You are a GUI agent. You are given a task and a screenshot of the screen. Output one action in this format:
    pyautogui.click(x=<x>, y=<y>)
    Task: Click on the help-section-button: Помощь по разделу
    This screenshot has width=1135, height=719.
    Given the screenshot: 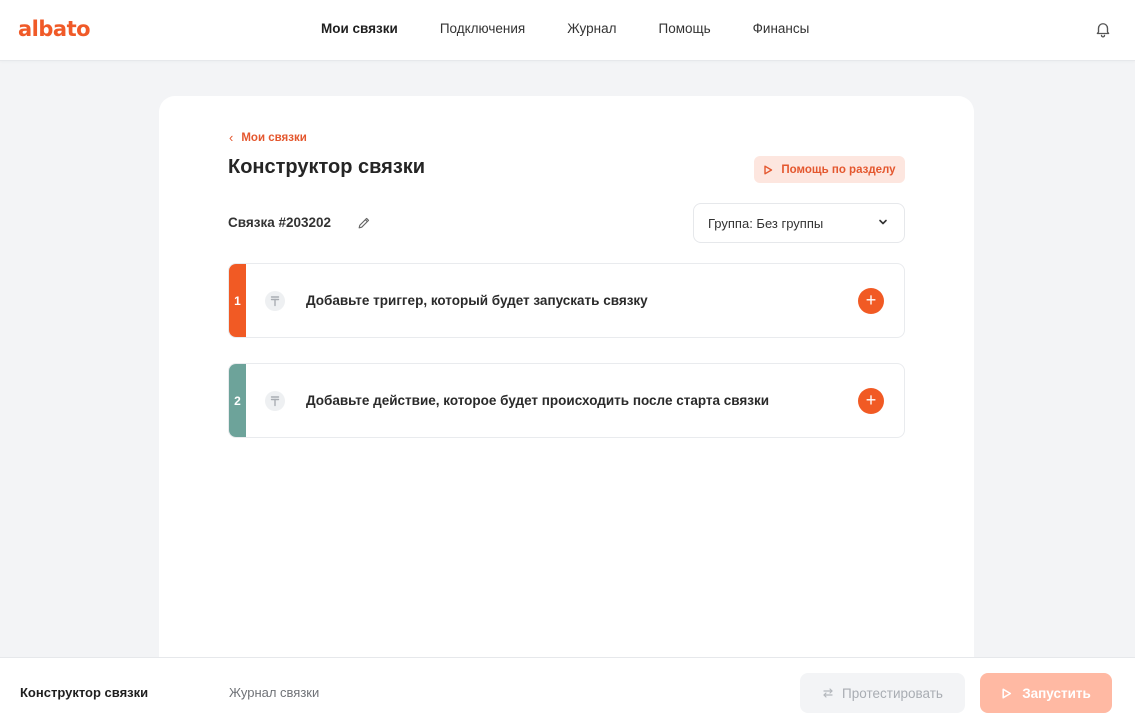 What is the action you would take?
    pyautogui.click(x=829, y=169)
    